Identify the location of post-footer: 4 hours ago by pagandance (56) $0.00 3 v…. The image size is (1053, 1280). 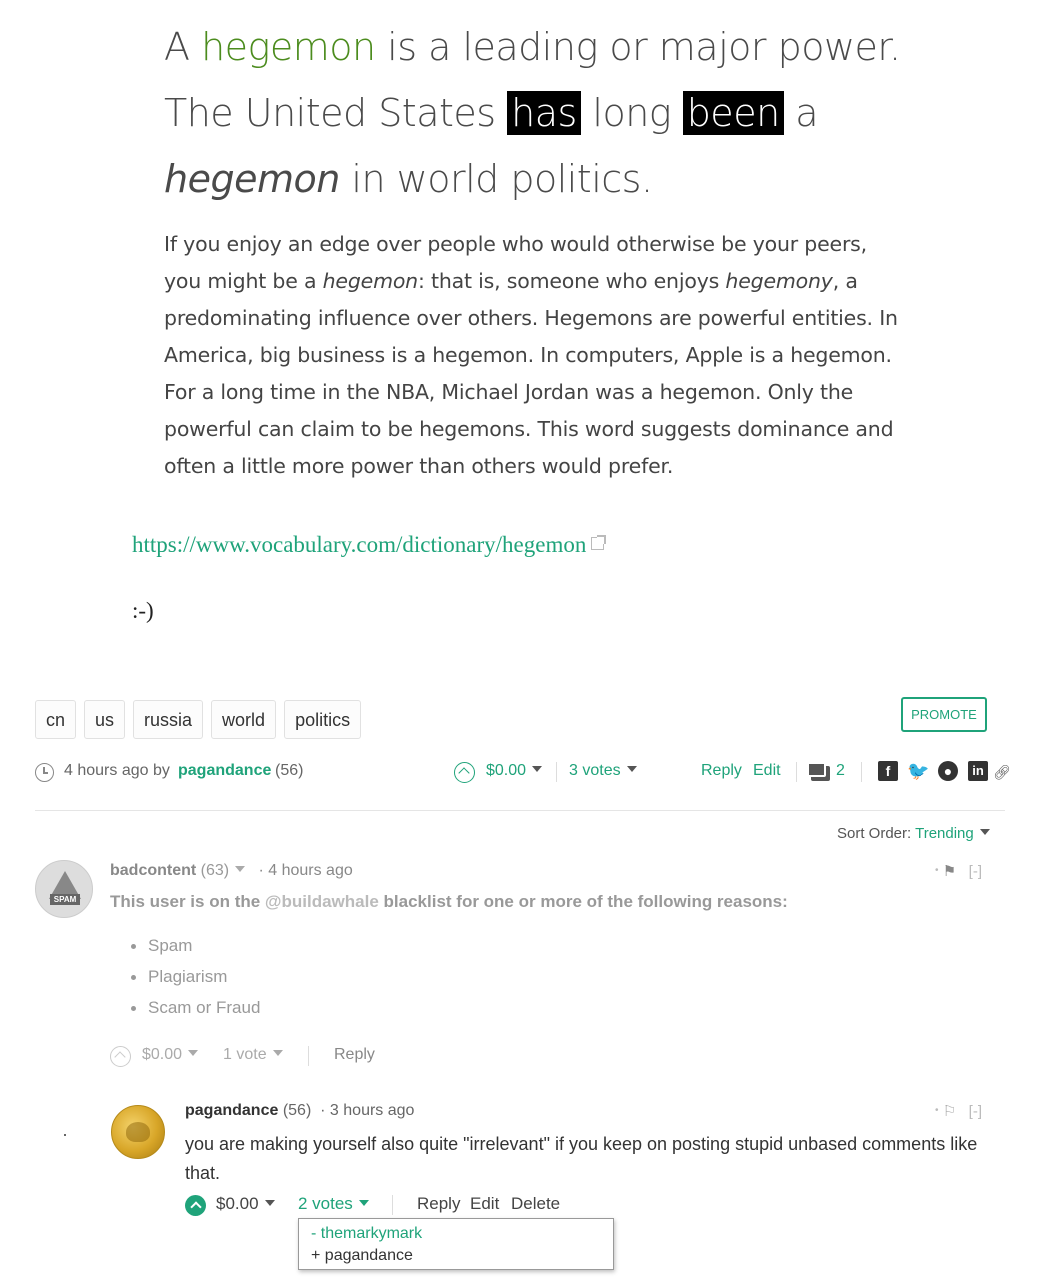
(525, 772).